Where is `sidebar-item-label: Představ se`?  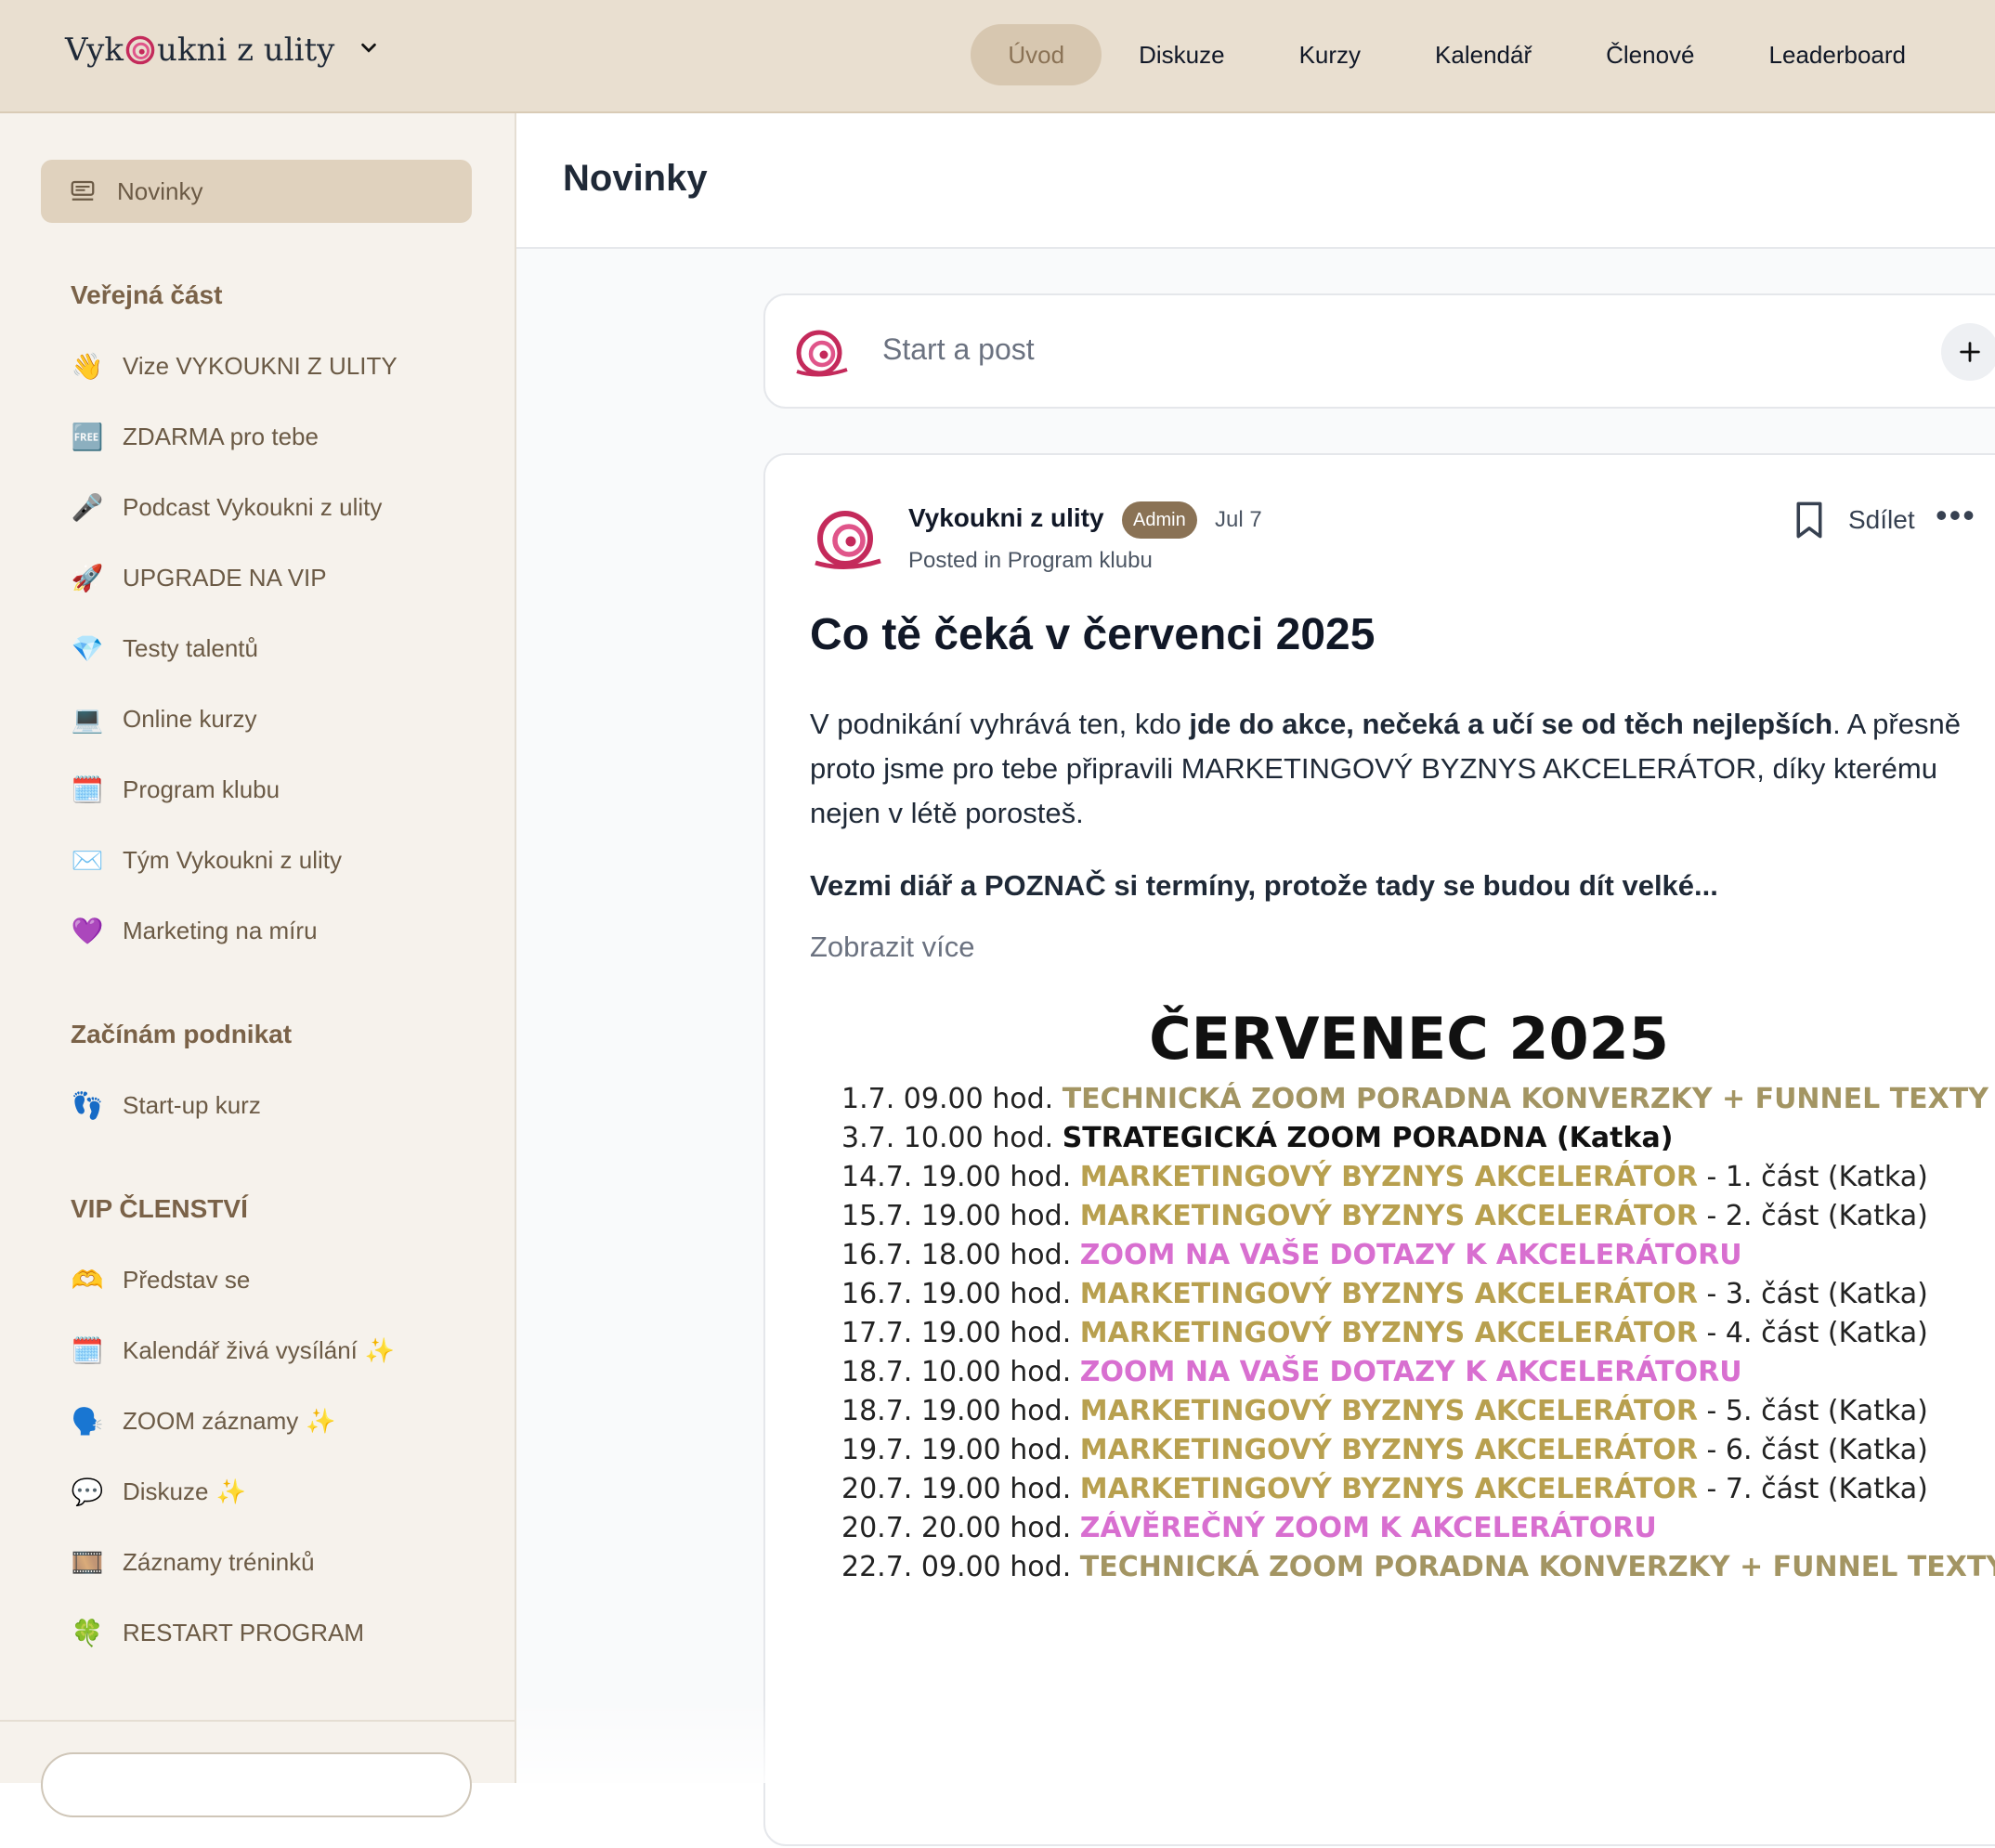
sidebar-item-label: Představ se is located at coordinates (187, 1279).